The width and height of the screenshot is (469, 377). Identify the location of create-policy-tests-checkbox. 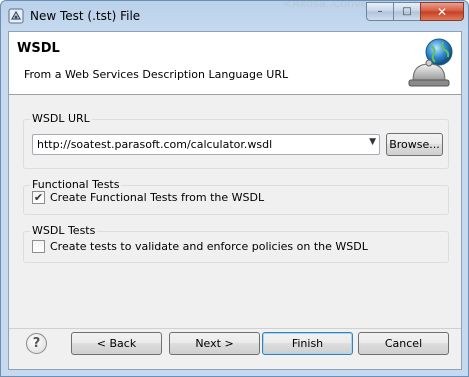
(38, 246).